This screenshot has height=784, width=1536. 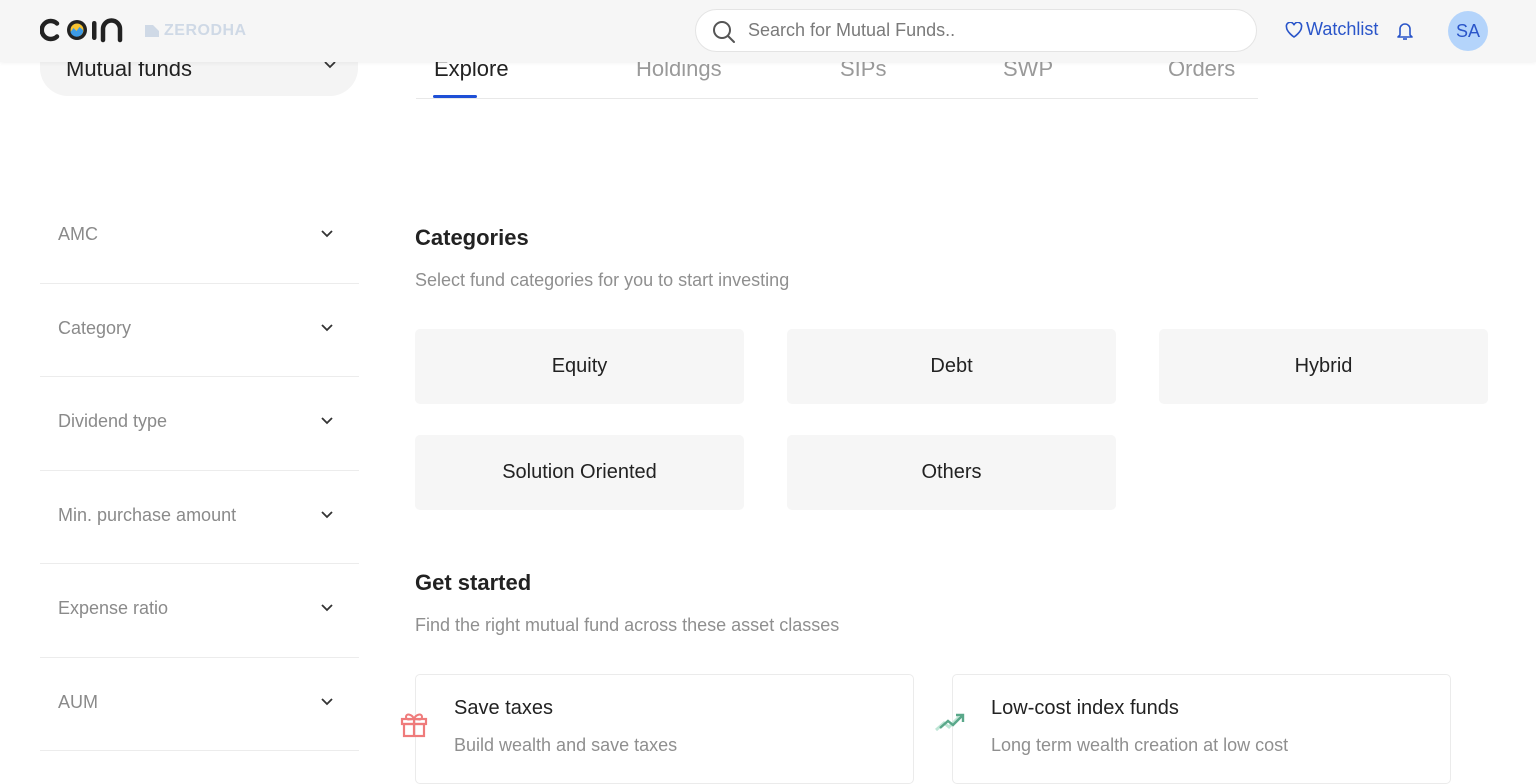 I want to click on top-header: ZERODHA Watchlist SA, so click(x=768, y=31).